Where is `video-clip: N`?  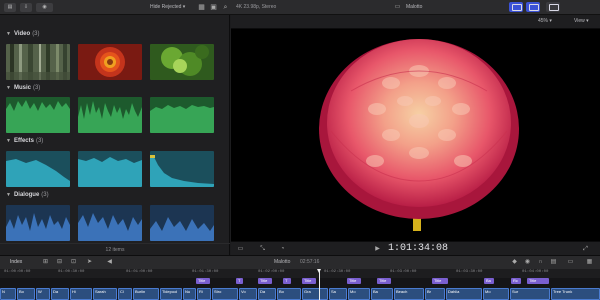
video-clip: N is located at coordinates (8, 294).